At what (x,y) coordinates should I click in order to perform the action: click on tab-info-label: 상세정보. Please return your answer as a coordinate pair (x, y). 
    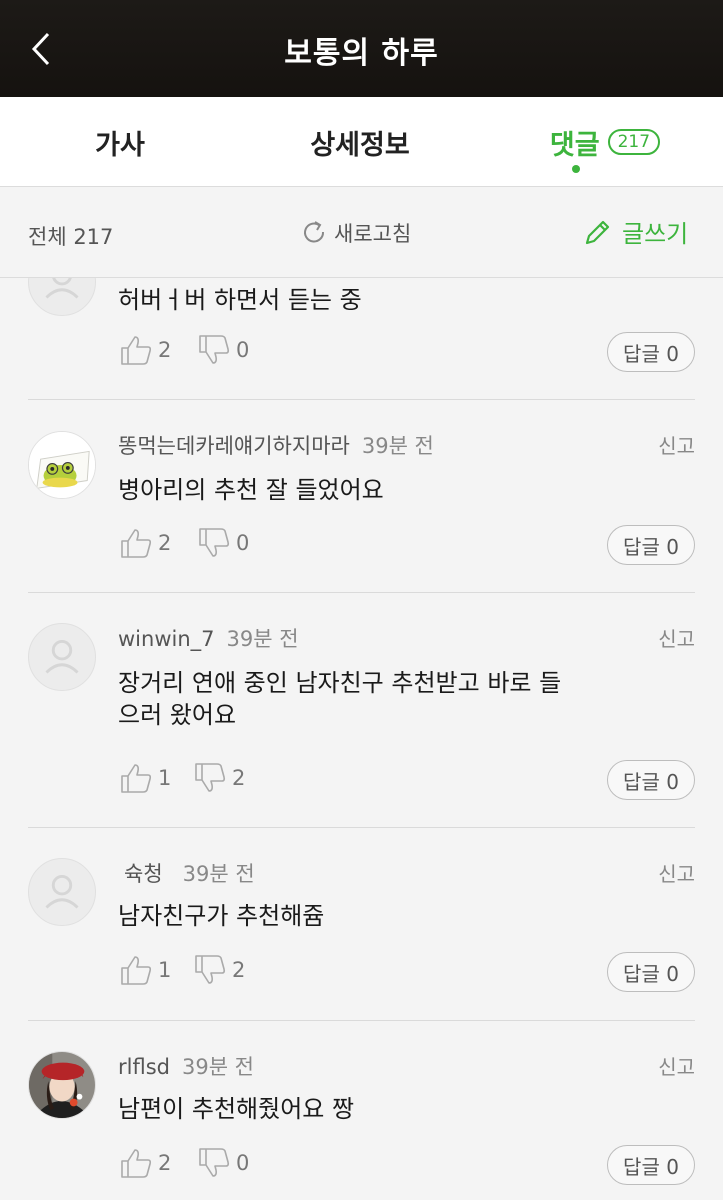
    Looking at the image, I should click on (360, 145).